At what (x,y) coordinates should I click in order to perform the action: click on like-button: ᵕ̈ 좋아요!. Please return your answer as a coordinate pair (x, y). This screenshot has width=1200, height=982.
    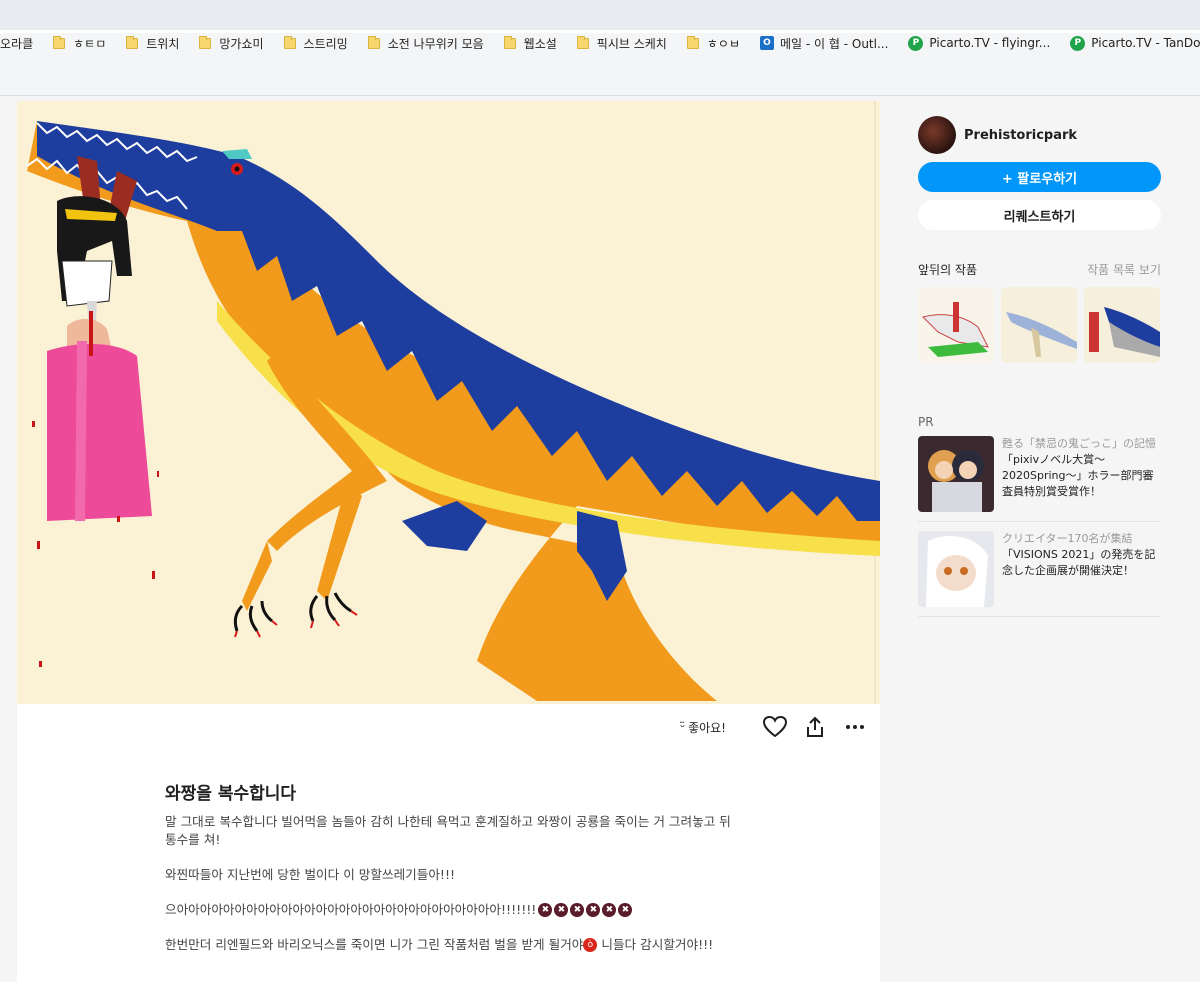
    Looking at the image, I should click on (703, 727).